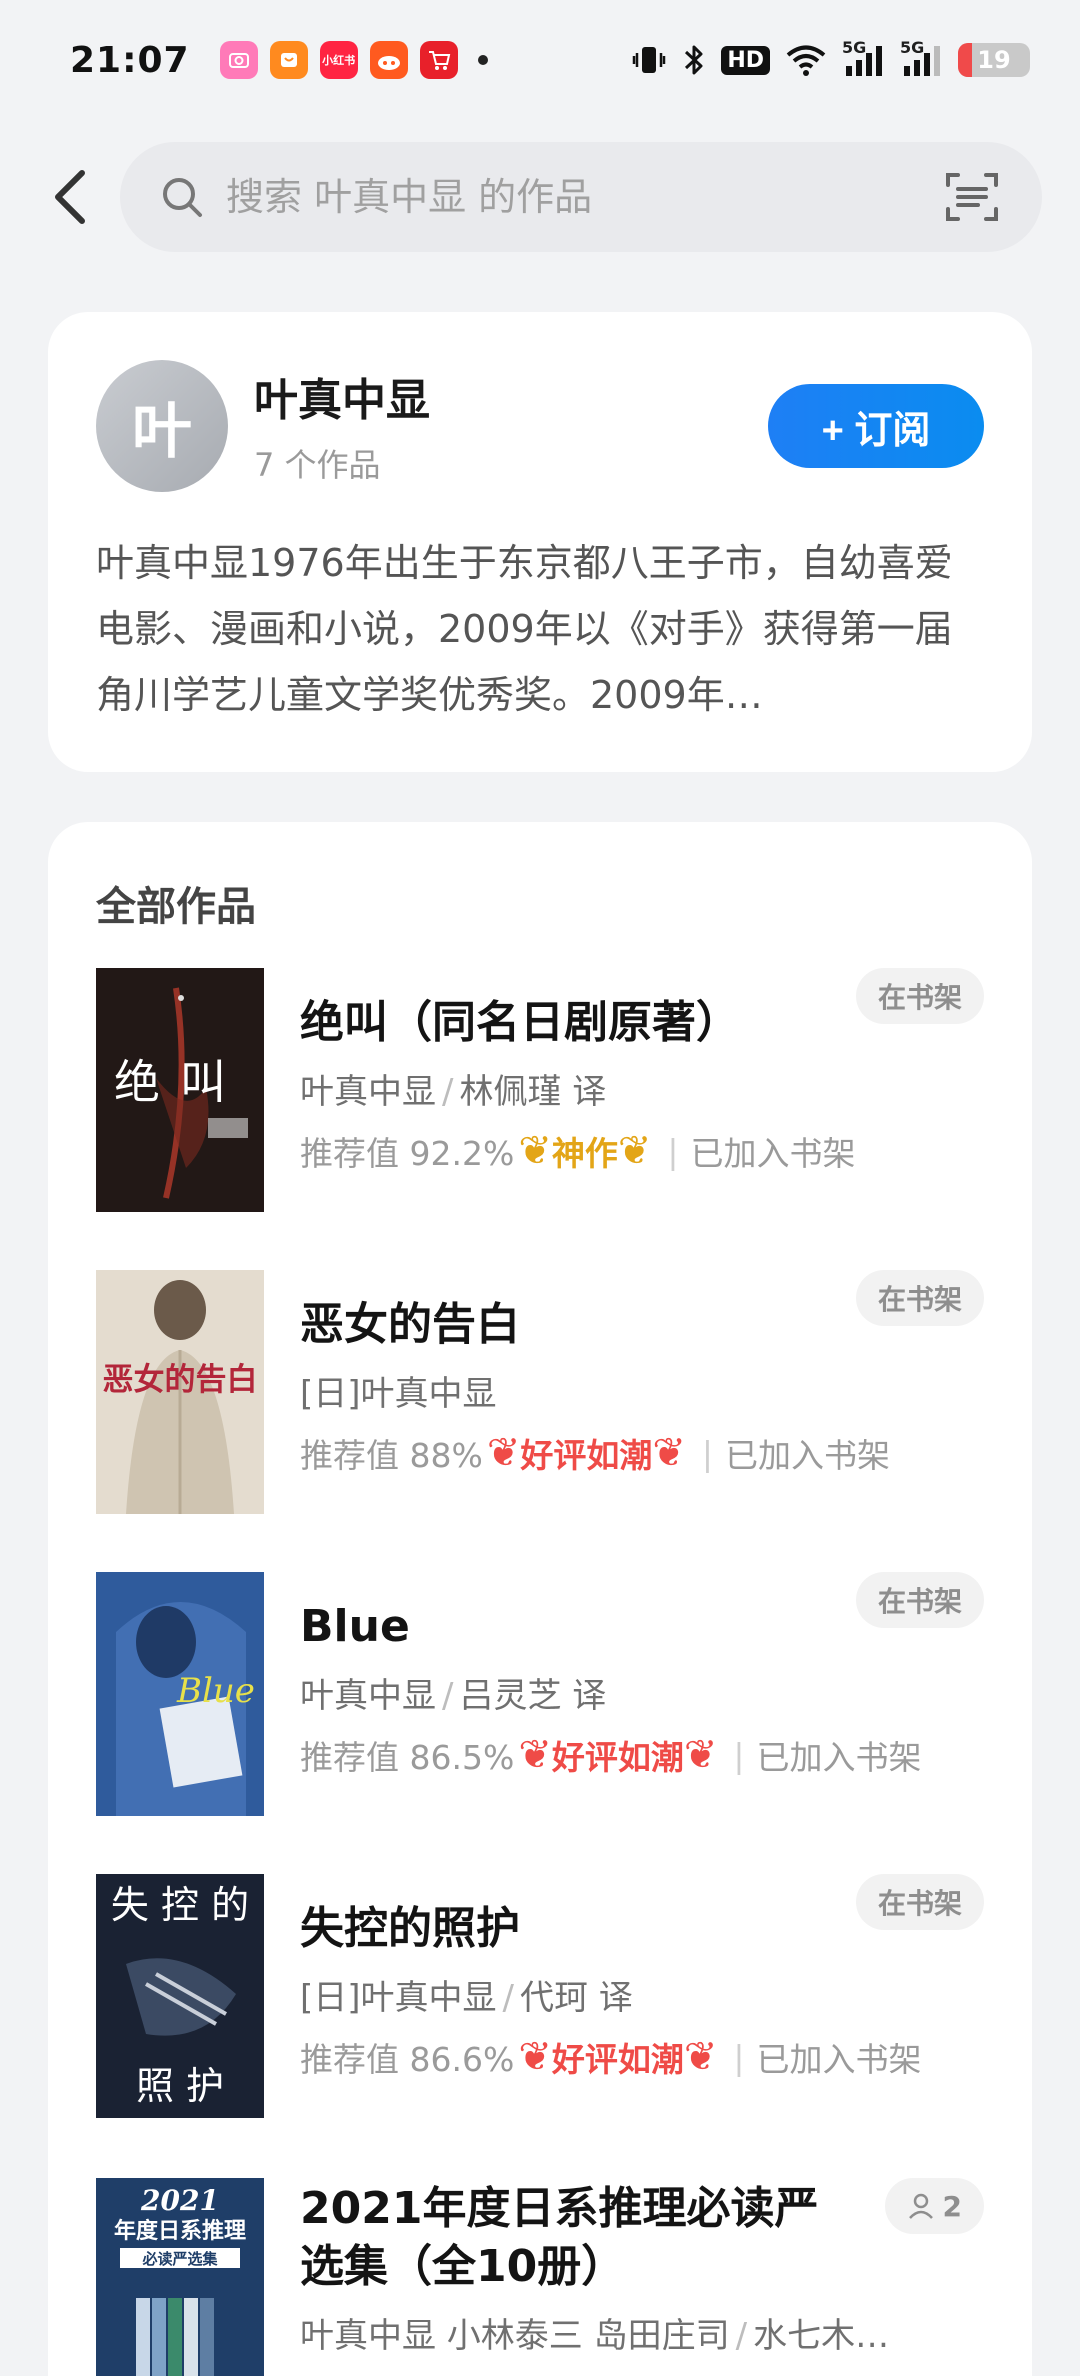 The height and width of the screenshot is (2376, 1080). Describe the element at coordinates (162, 426) in the screenshot. I see `author-avatar: 叶` at that location.